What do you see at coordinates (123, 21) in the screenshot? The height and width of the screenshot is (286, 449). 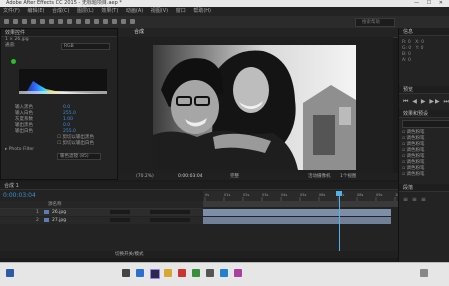 I see `roto-brush-icon` at bounding box center [123, 21].